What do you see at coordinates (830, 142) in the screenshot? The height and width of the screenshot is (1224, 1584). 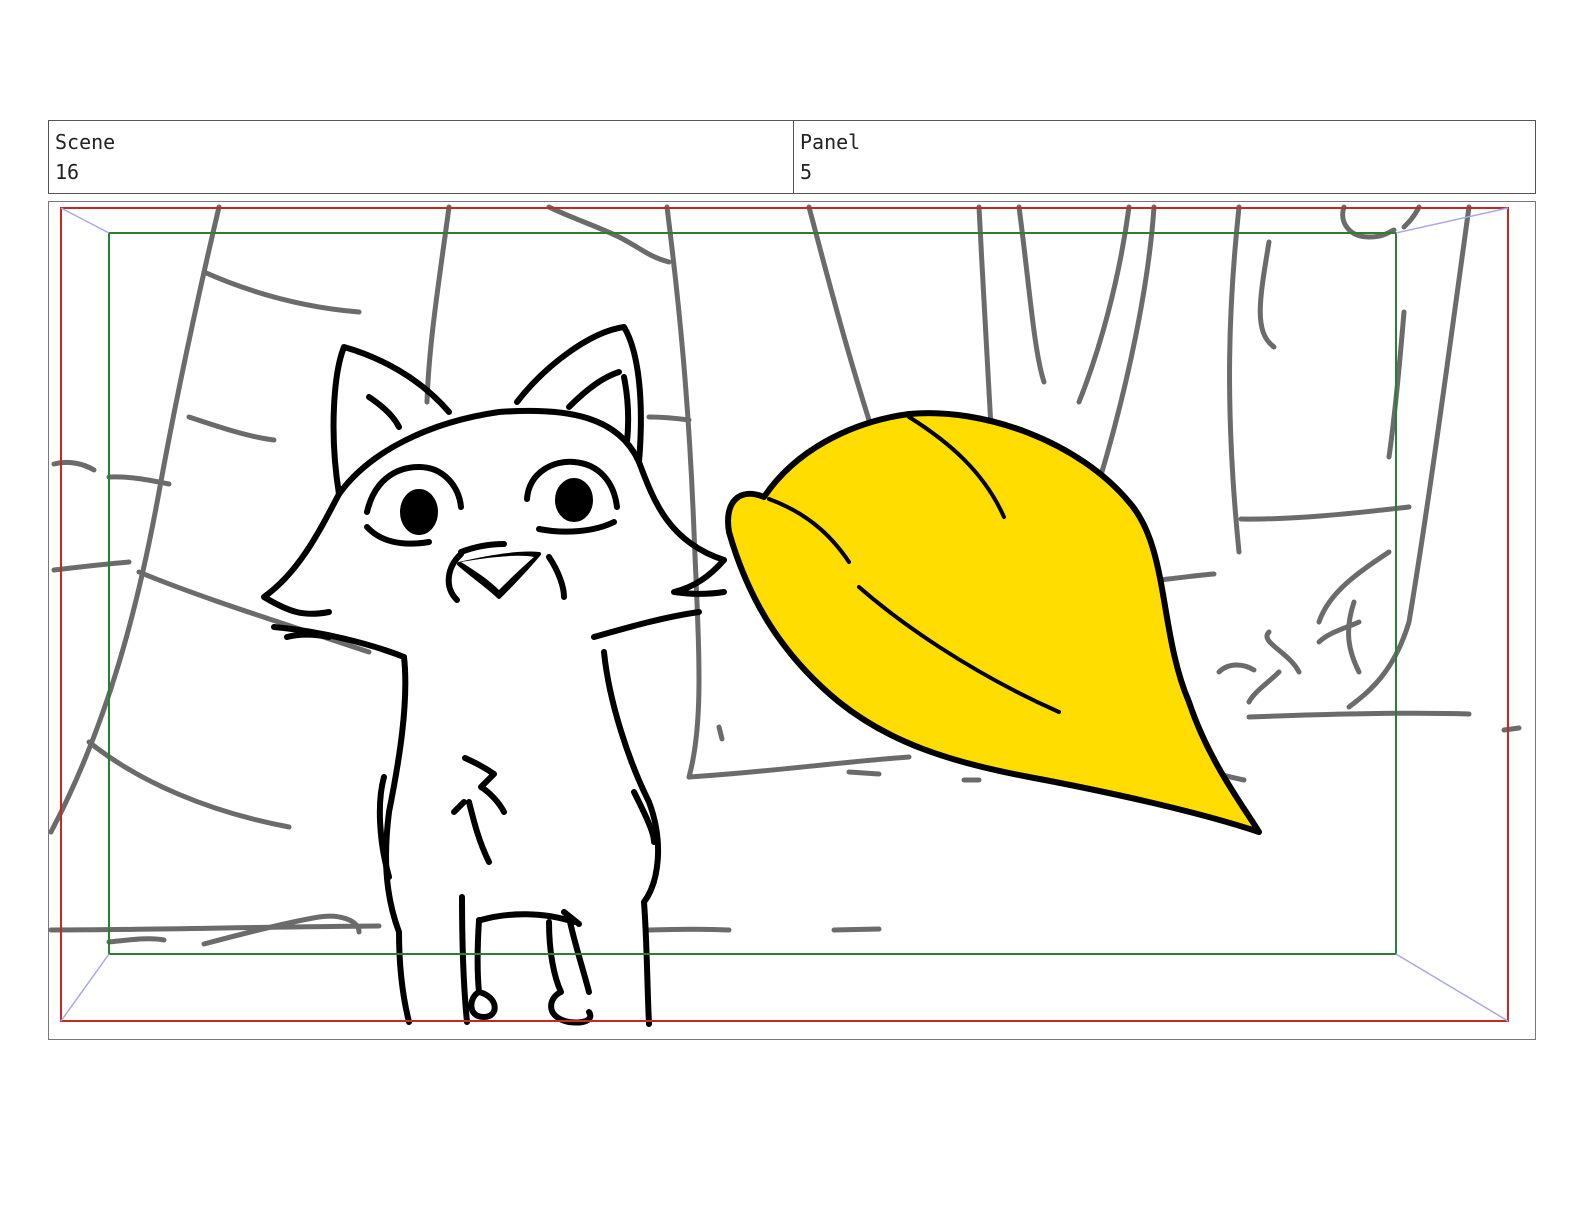 I see `panel-label: Panel` at bounding box center [830, 142].